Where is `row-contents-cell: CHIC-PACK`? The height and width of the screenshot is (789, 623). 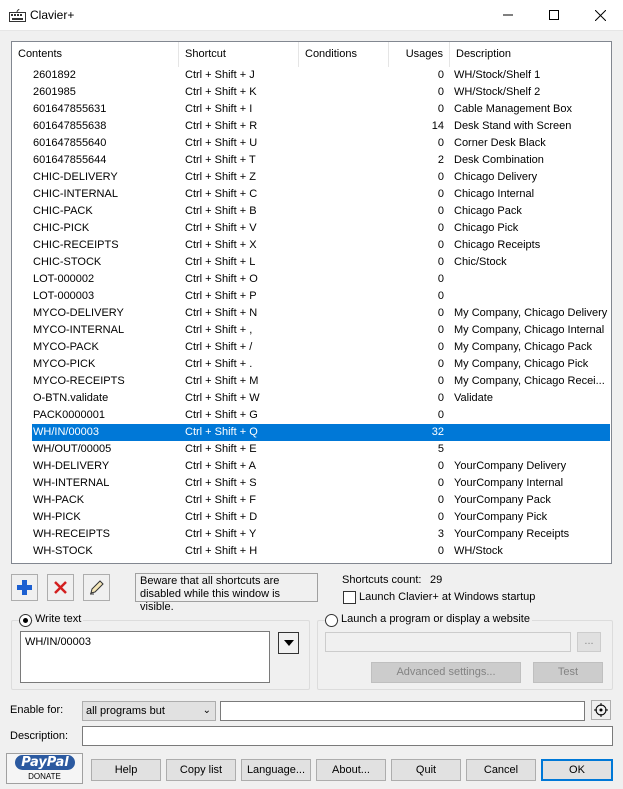 row-contents-cell: CHIC-PACK is located at coordinates (63, 211).